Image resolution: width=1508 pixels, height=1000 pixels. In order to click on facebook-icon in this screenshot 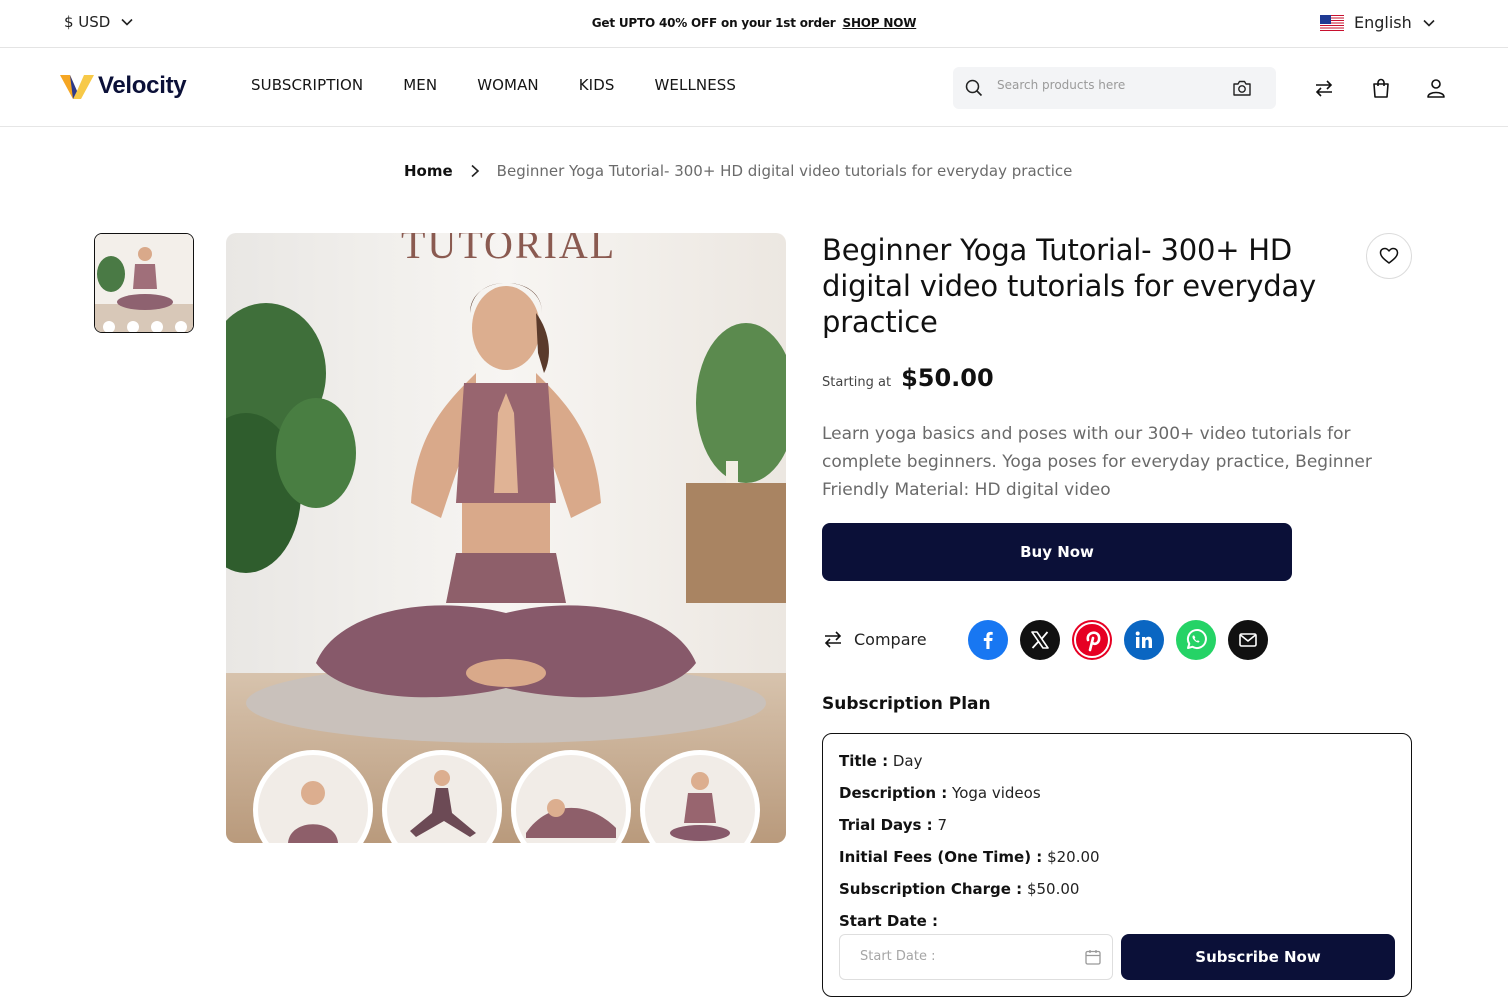, I will do `click(988, 640)`.